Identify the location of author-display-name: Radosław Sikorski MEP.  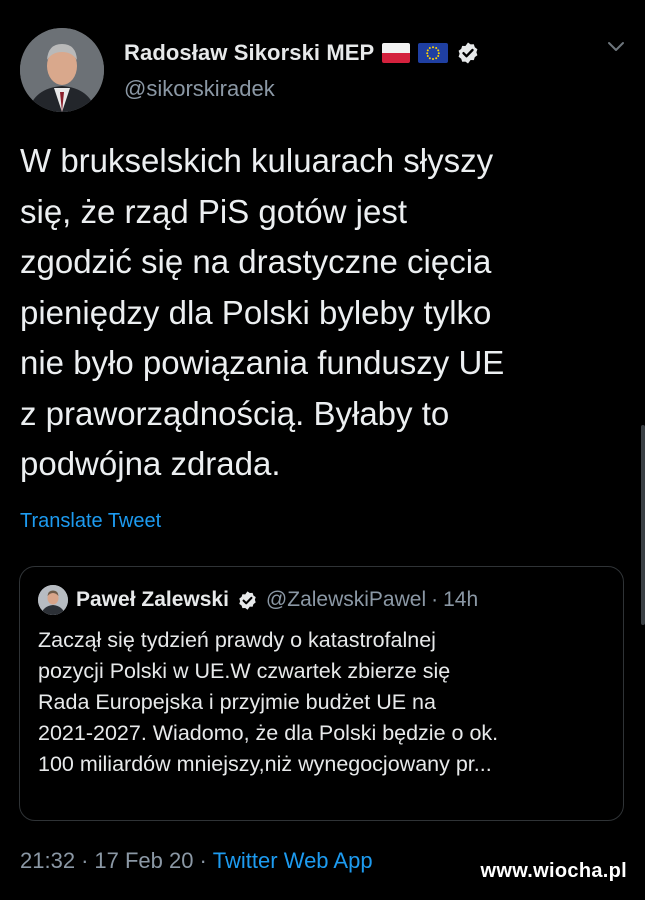
(249, 53).